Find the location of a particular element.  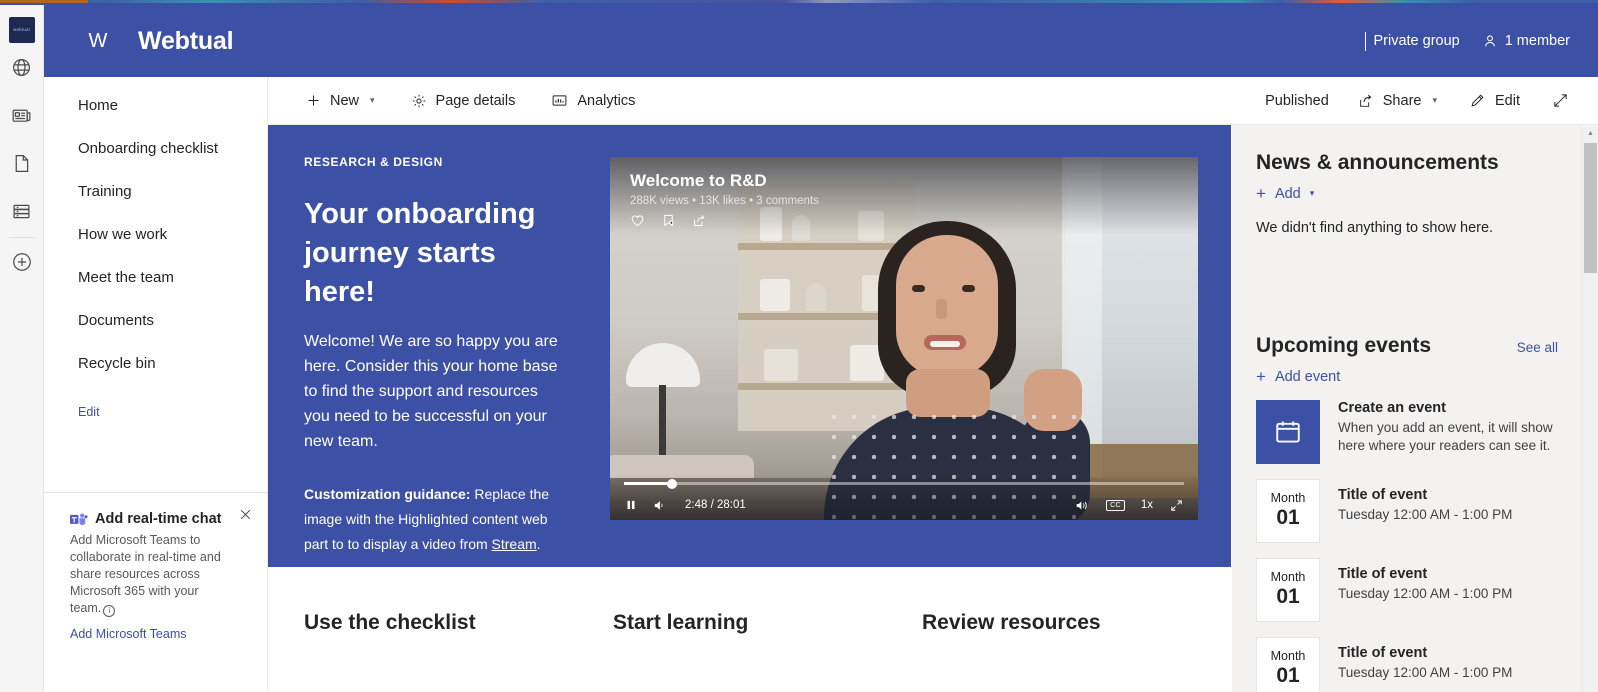

nav-item-how-we-work: How we work is located at coordinates (155, 234).